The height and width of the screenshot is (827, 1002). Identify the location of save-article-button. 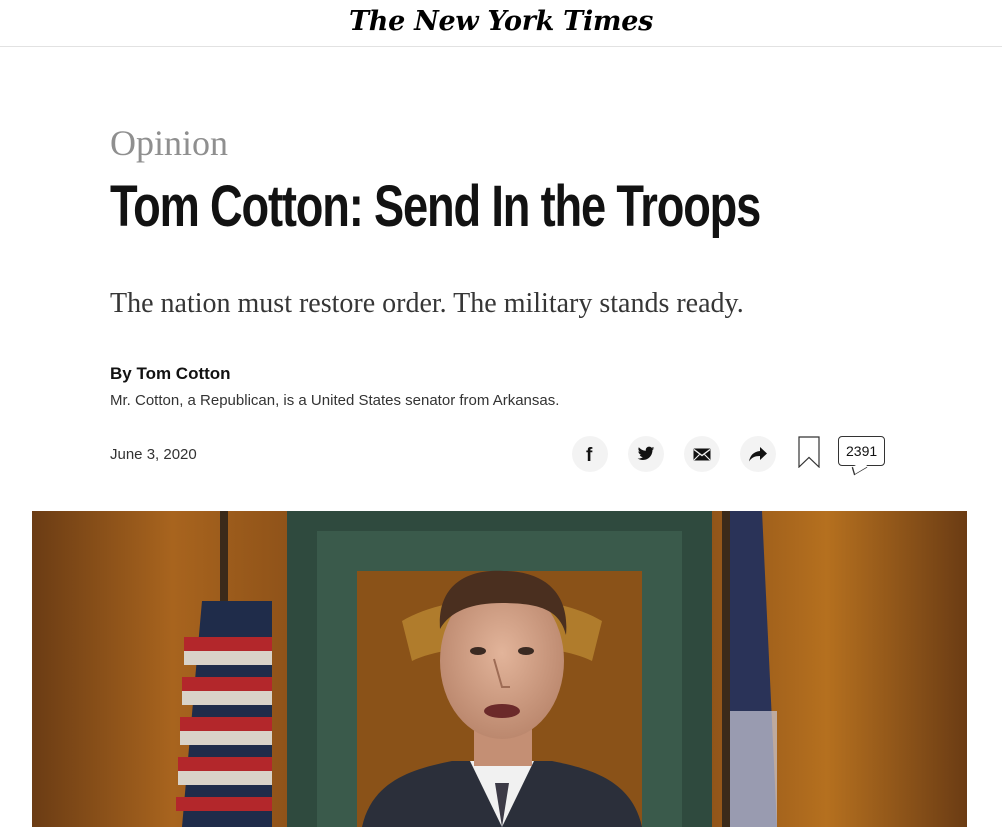
(809, 454).